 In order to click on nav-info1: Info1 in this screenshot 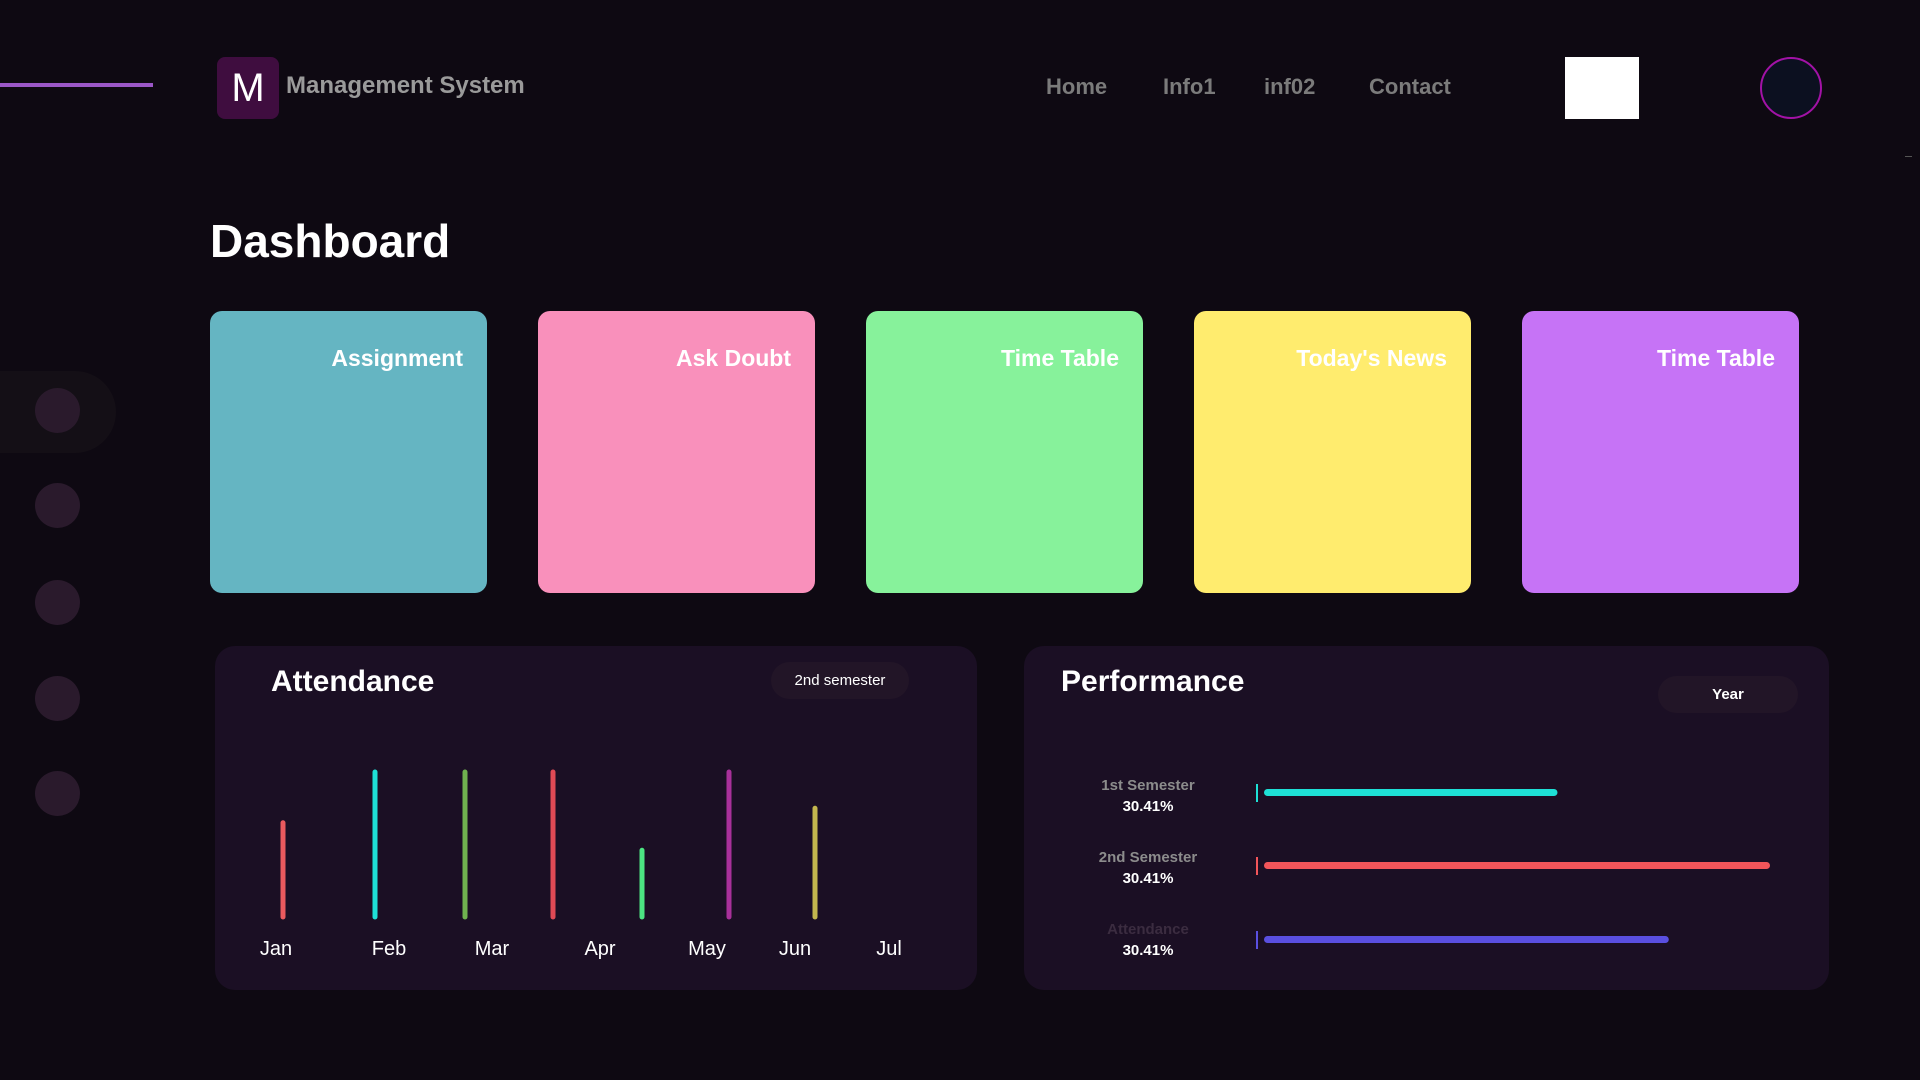, I will do `click(1189, 87)`.